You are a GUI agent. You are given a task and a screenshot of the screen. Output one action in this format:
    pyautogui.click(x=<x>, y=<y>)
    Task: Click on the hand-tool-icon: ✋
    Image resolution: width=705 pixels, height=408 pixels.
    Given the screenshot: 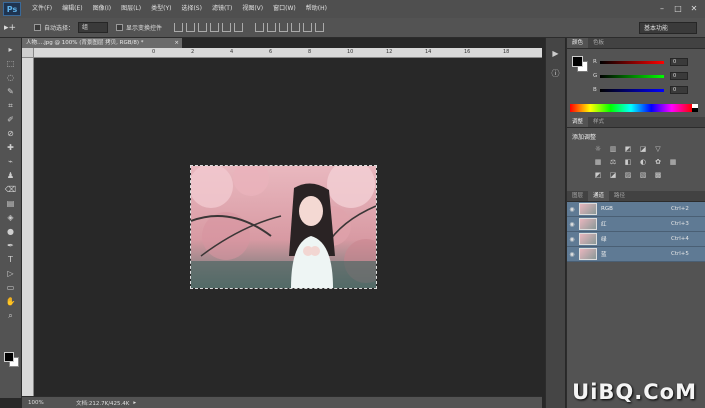 What is the action you would take?
    pyautogui.click(x=11, y=301)
    